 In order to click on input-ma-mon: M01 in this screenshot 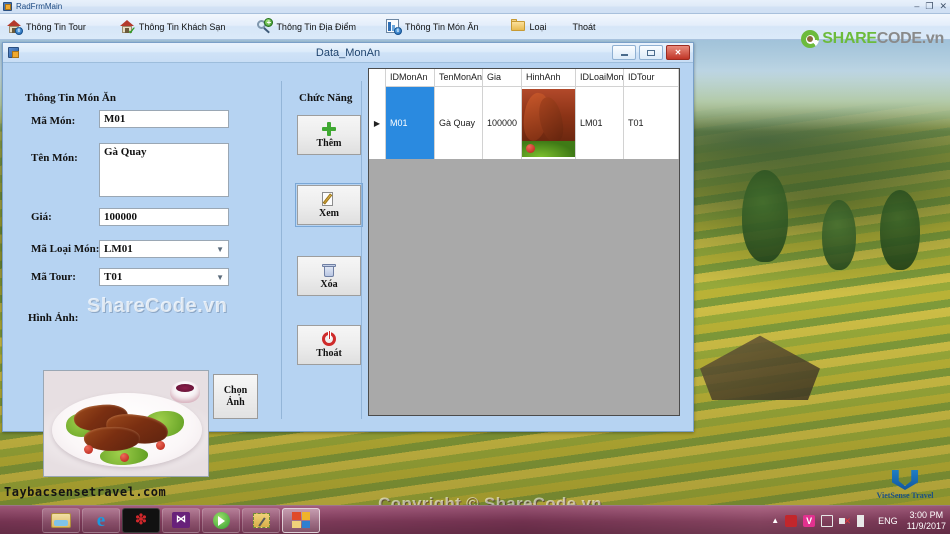, I will do `click(164, 119)`.